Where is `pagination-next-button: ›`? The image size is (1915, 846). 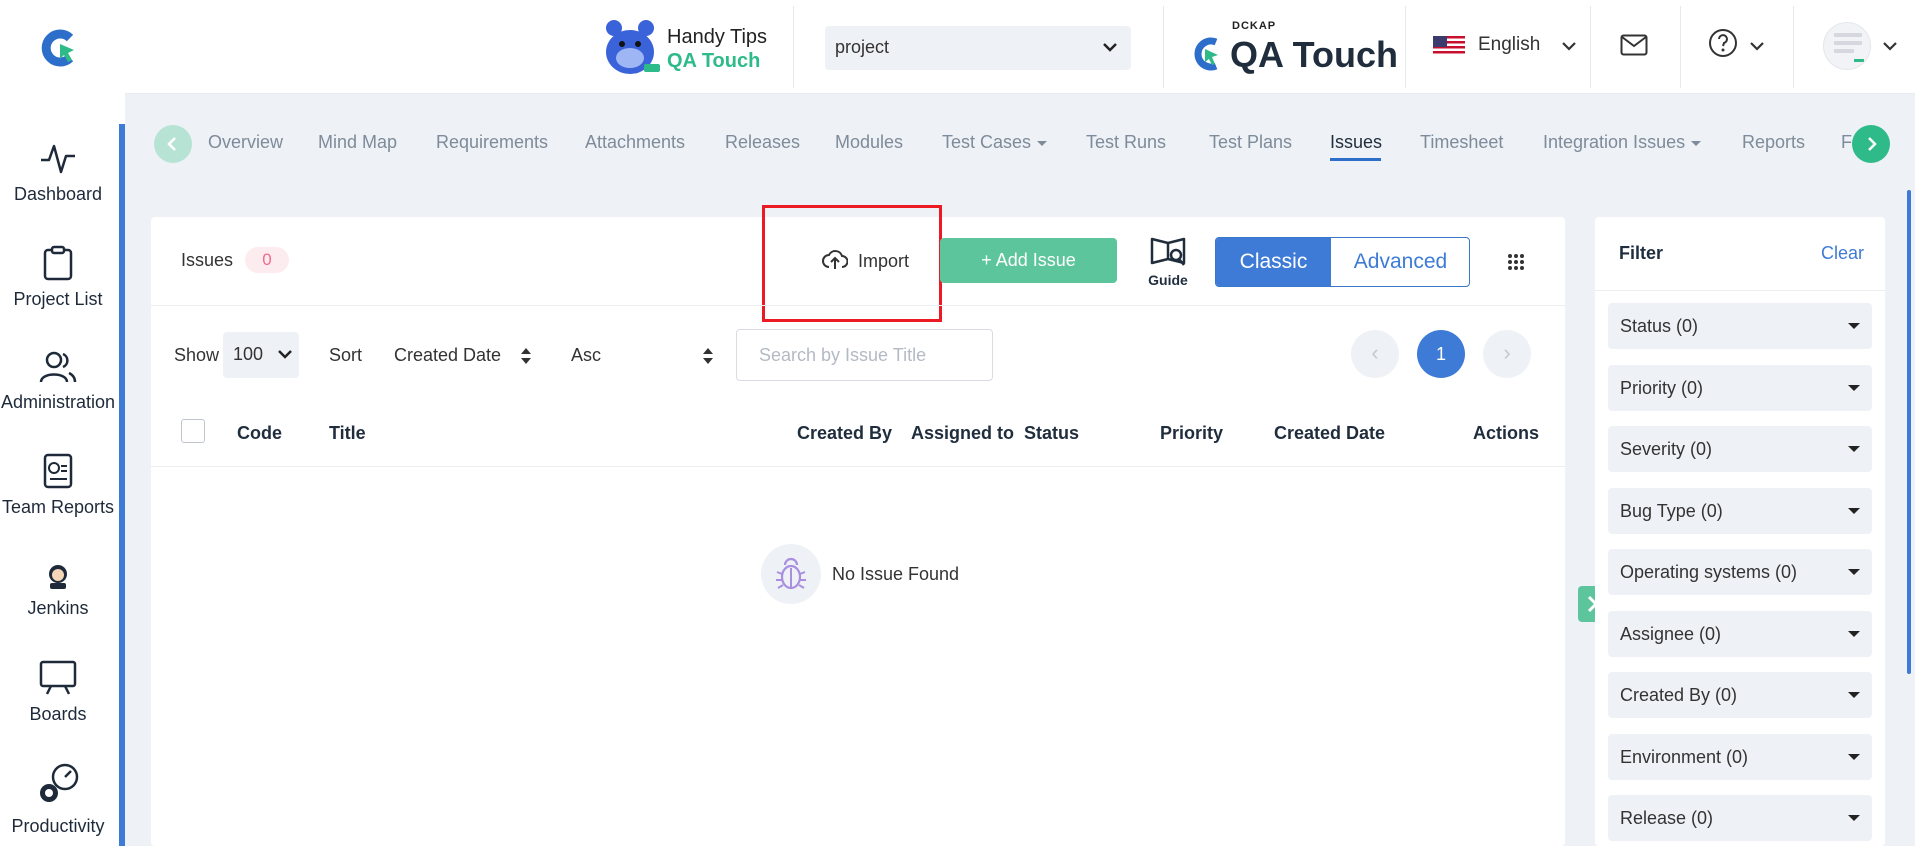 pagination-next-button: › is located at coordinates (1507, 354).